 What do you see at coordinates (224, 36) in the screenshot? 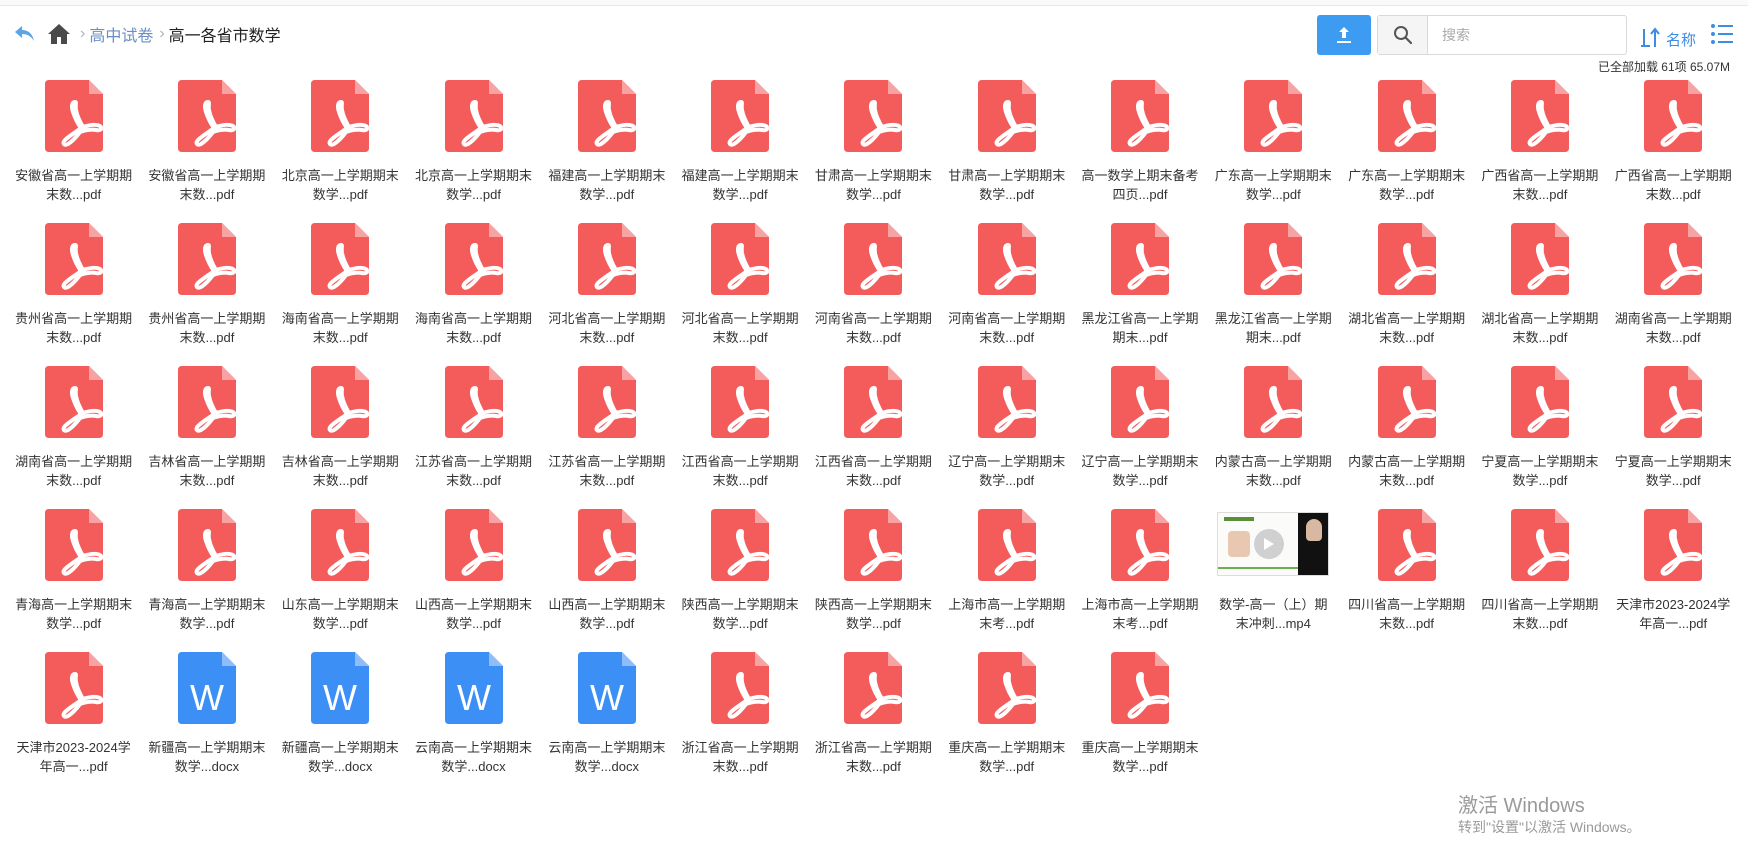
I see `breadcrumb-current: 高一各省市数学` at bounding box center [224, 36].